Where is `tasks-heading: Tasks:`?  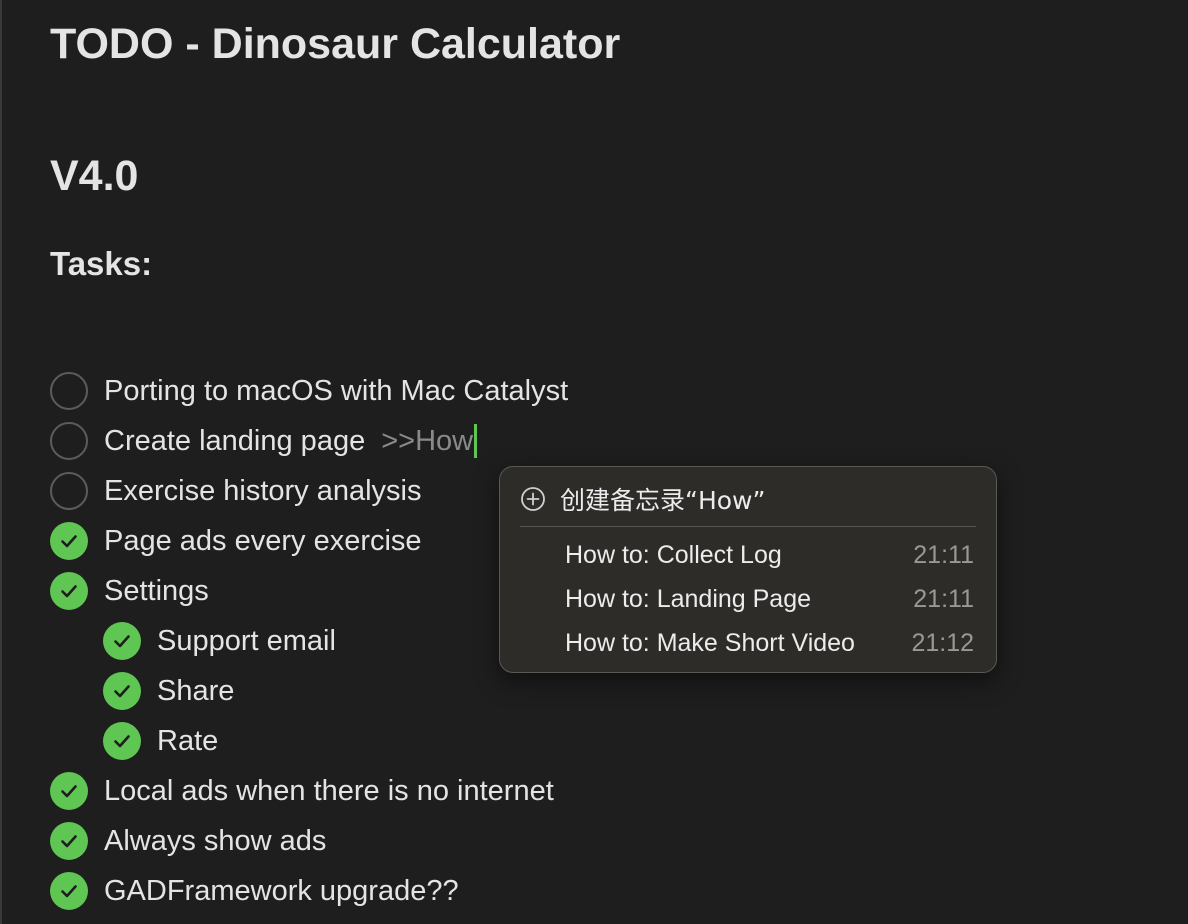
tasks-heading: Tasks: is located at coordinates (101, 263).